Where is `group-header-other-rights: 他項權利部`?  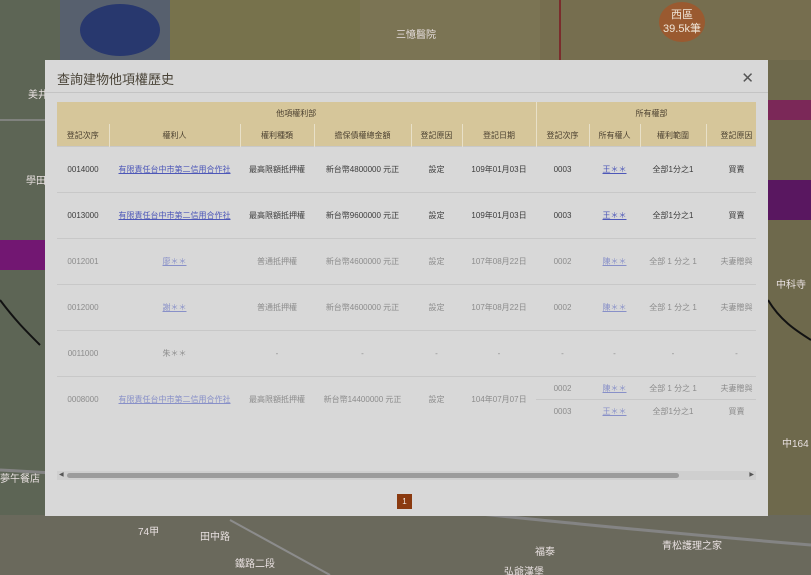 group-header-other-rights: 他項權利部 is located at coordinates (297, 113).